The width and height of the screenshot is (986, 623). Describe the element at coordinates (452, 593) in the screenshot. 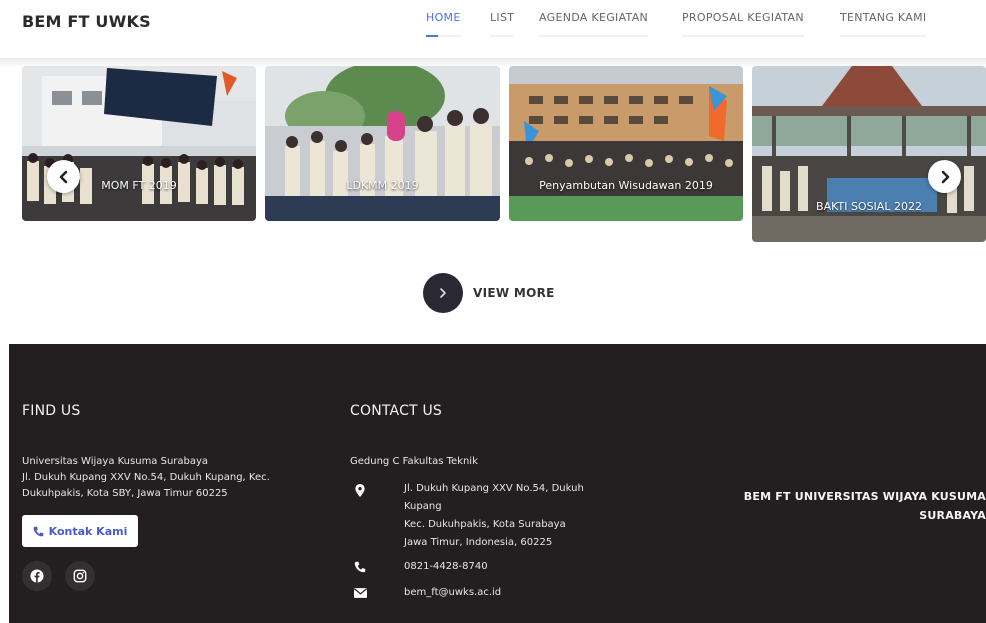

I see `contact-email: bem_ft@uwks.ac.id` at that location.